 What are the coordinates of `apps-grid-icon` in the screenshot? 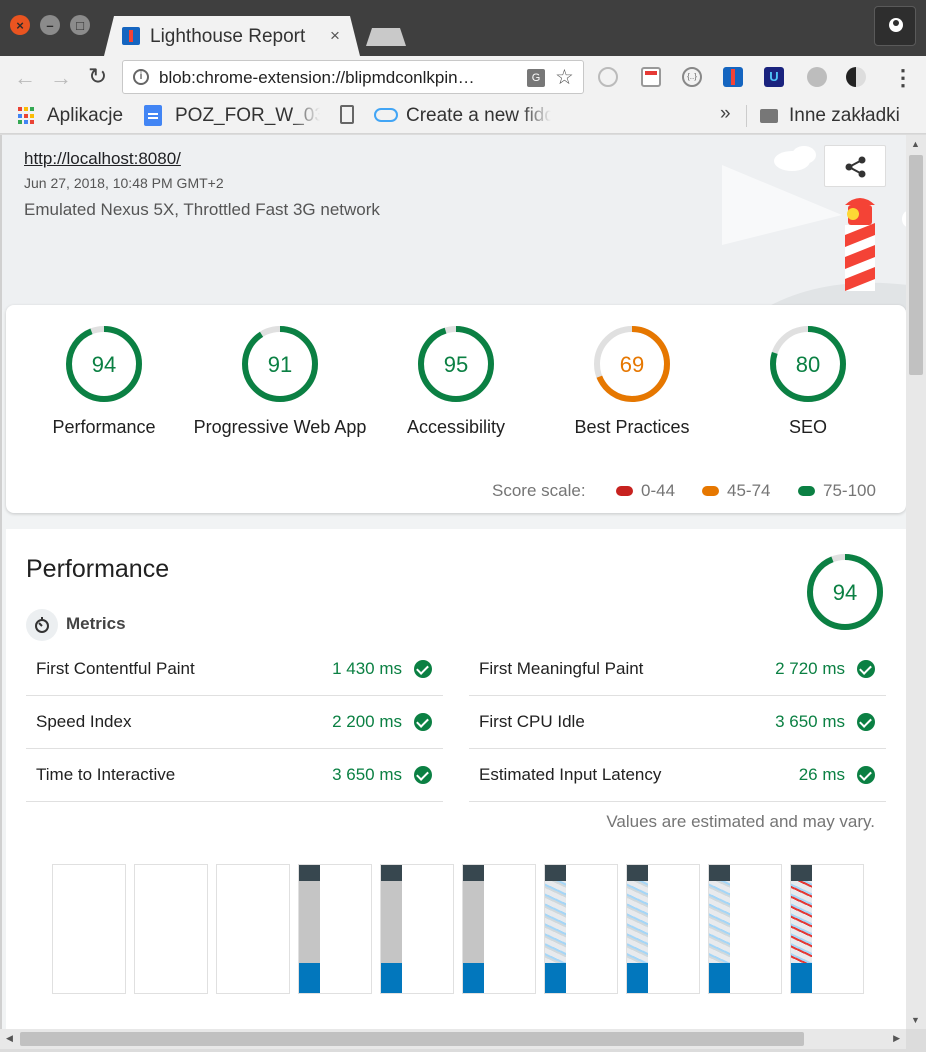 It's located at (27, 116).